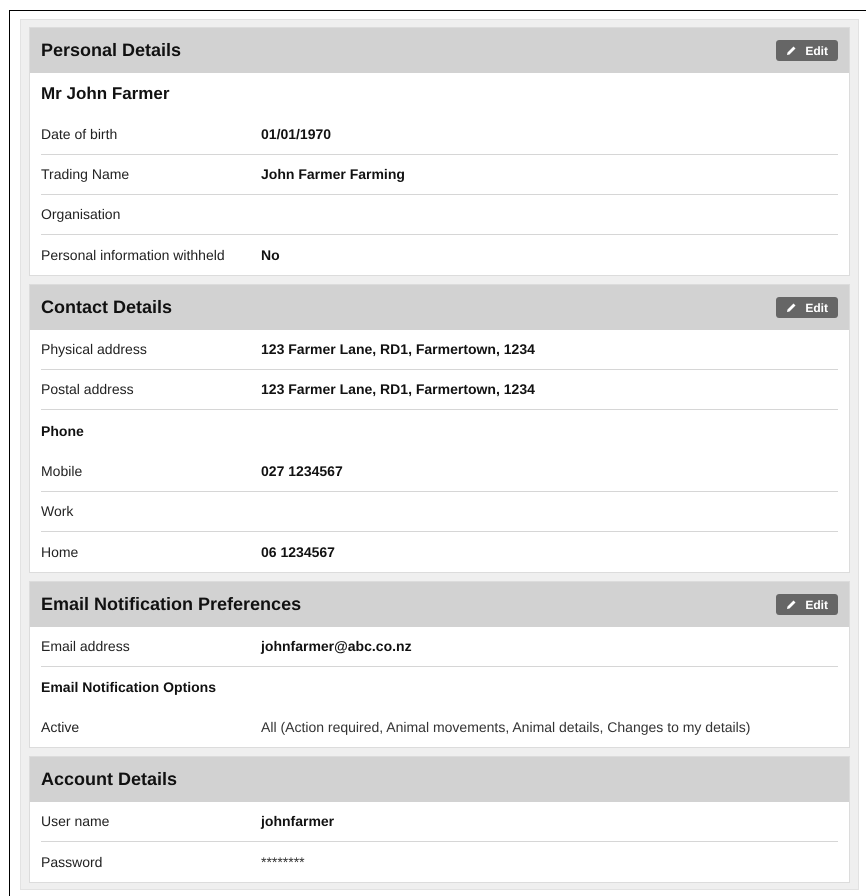 The height and width of the screenshot is (896, 866). What do you see at coordinates (62, 431) in the screenshot?
I see `name-heading: Phone` at bounding box center [62, 431].